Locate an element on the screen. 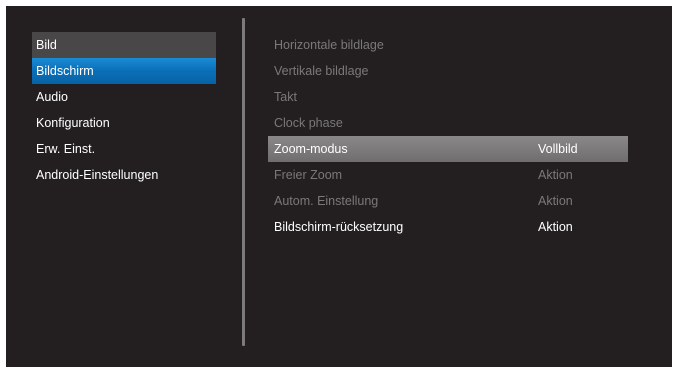 This screenshot has width=679, height=372. setting-label: Vertikale bildlage is located at coordinates (321, 71).